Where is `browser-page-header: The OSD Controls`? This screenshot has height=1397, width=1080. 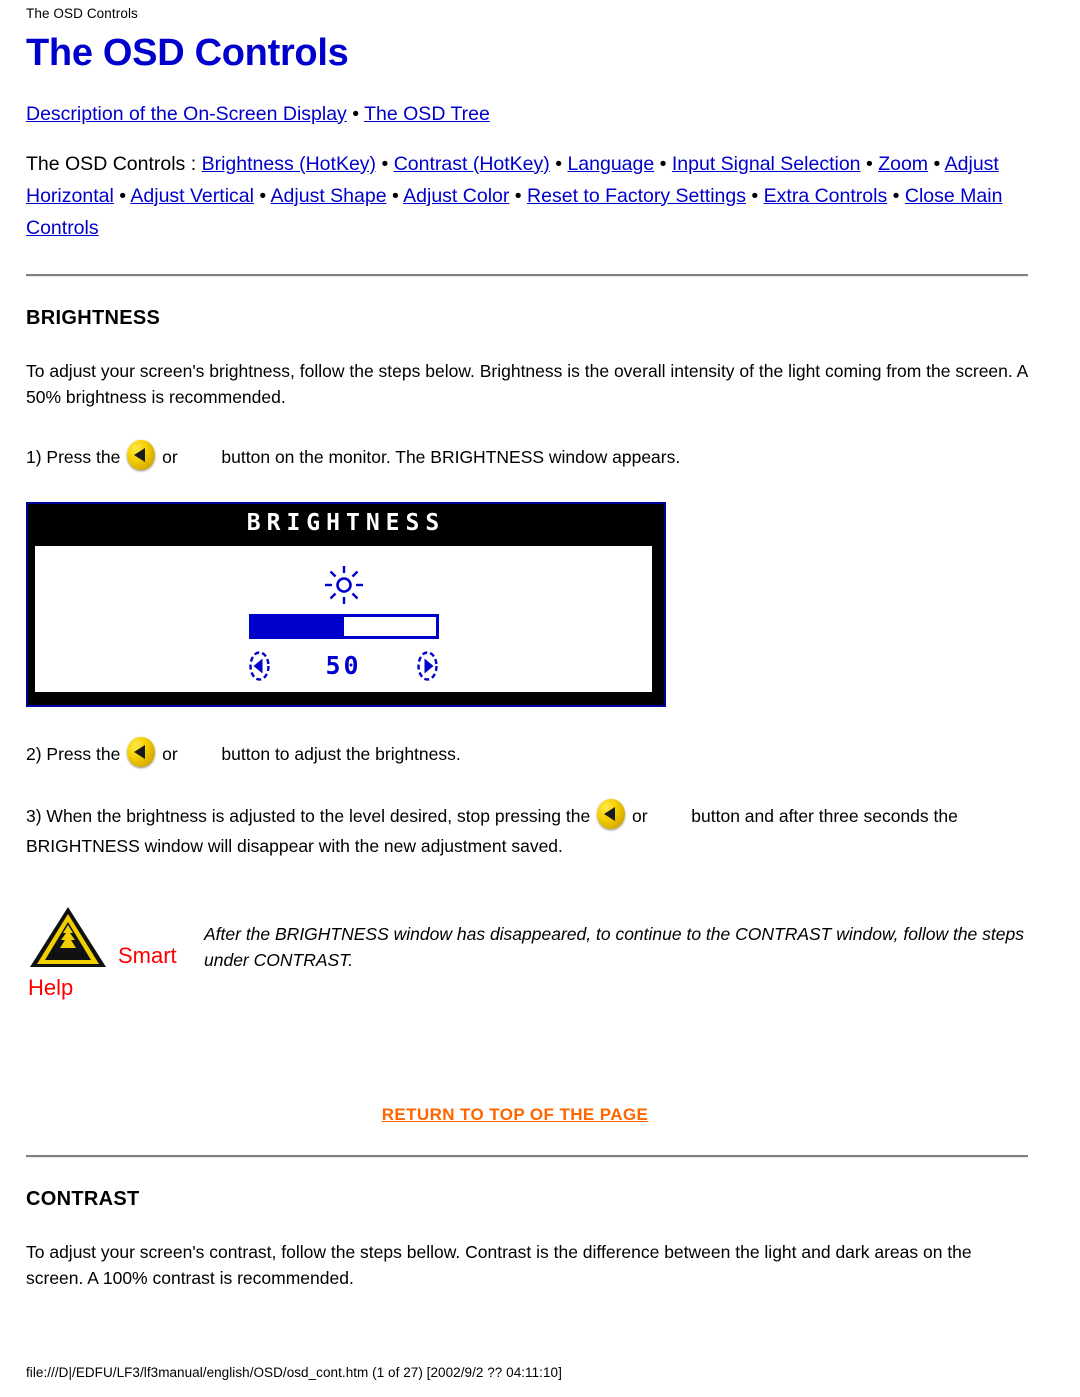 browser-page-header: The OSD Controls is located at coordinates (82, 13).